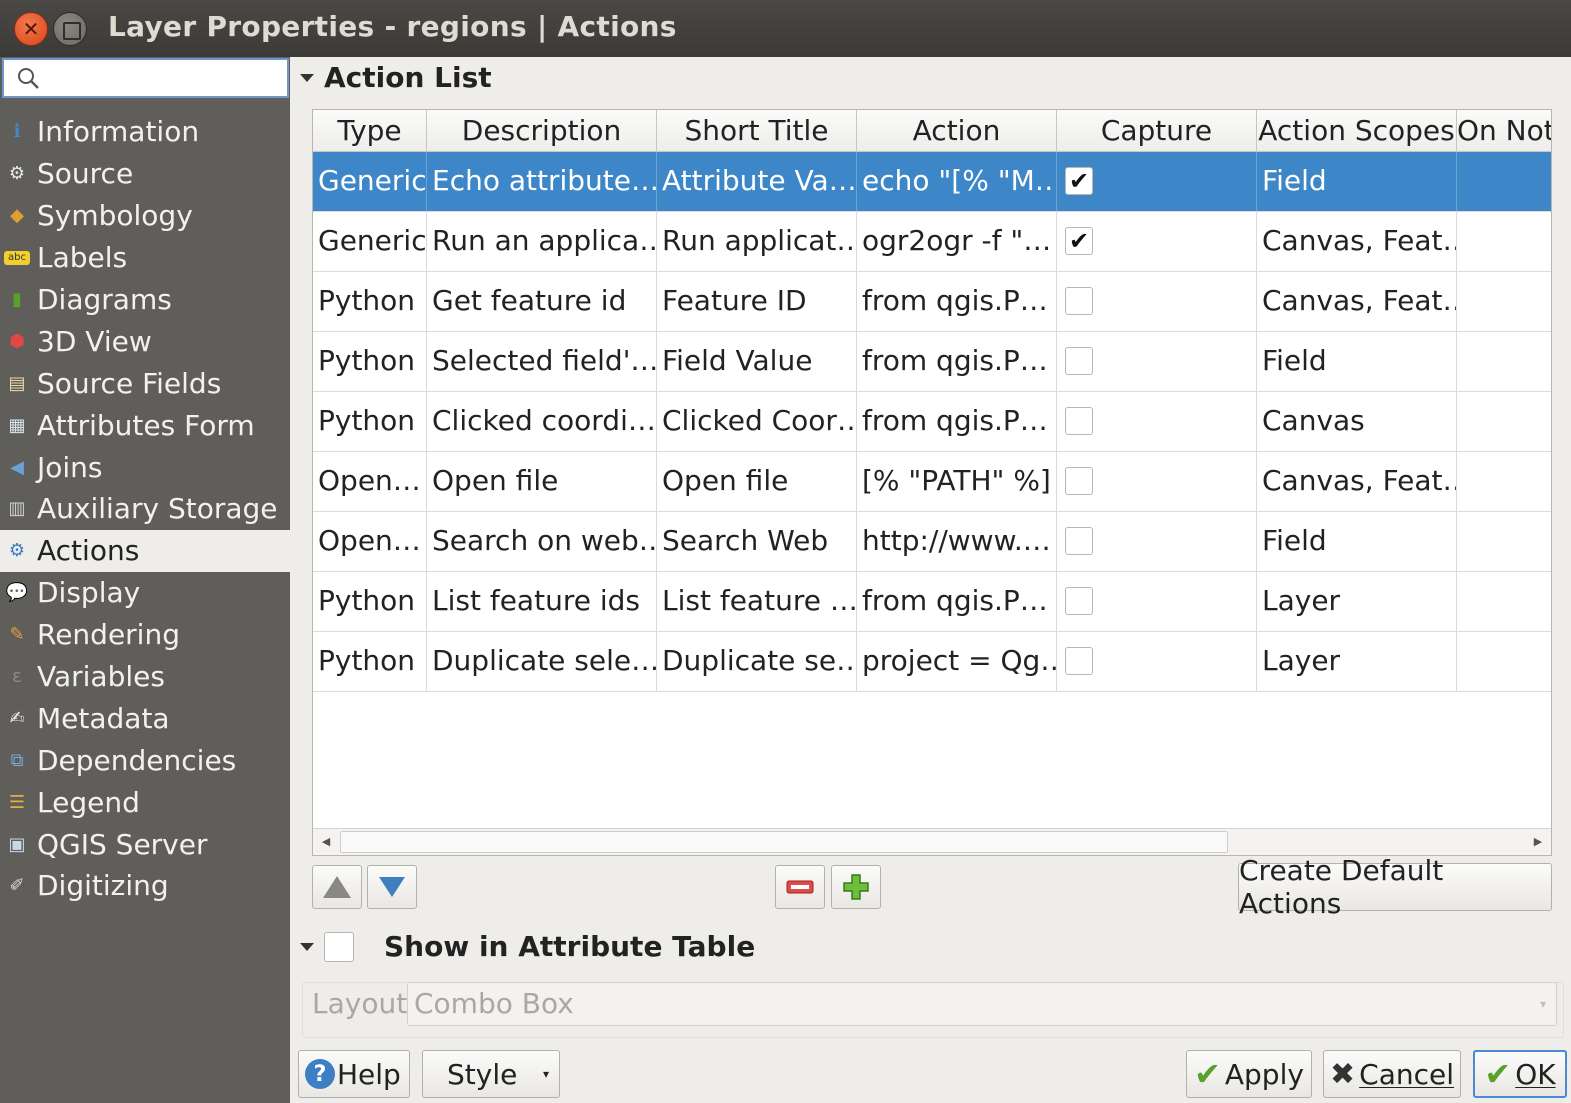 The height and width of the screenshot is (1103, 1571). Describe the element at coordinates (145, 300) in the screenshot. I see `sidebar-item-diagrams: ▮ Diagrams` at that location.